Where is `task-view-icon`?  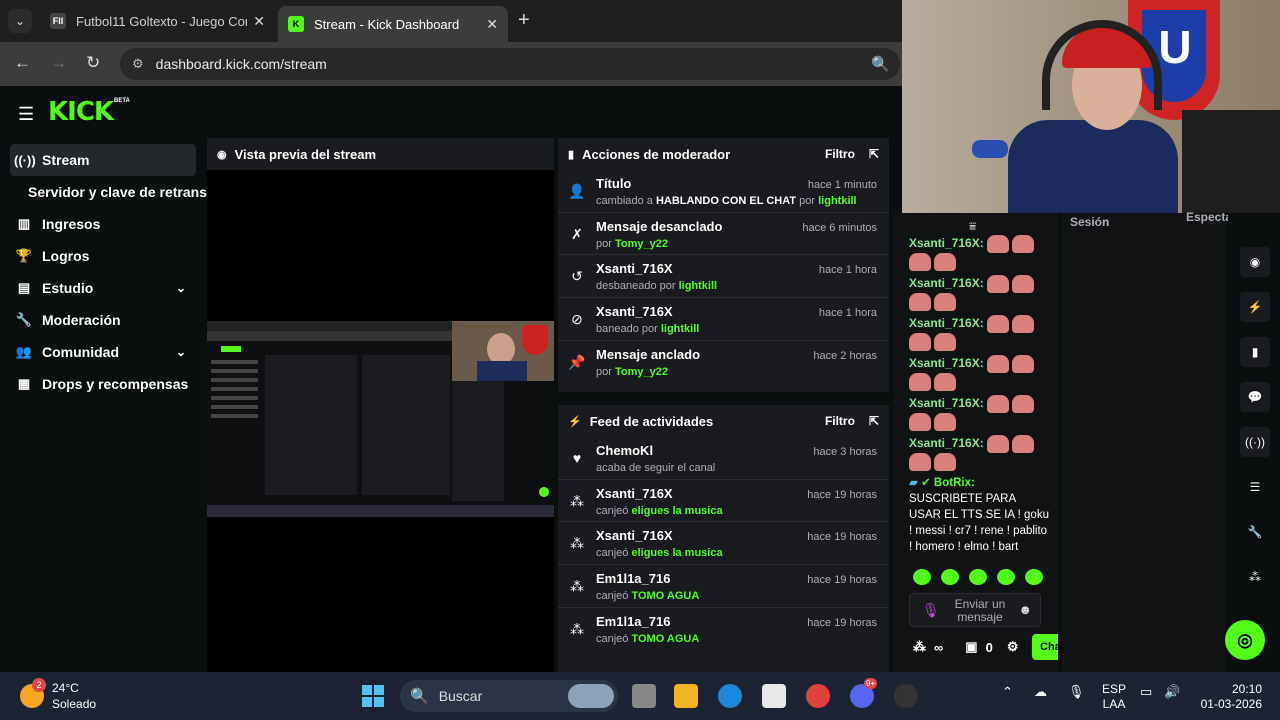
task-view-icon is located at coordinates (644, 696).